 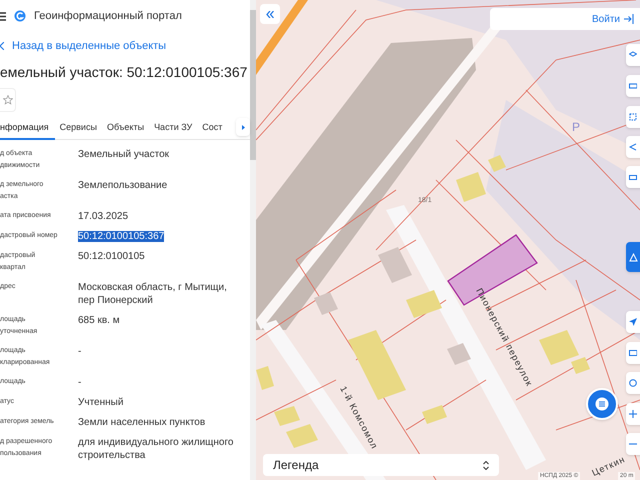 What do you see at coordinates (111, 256) in the screenshot?
I see `field-value: 50:12:0100105` at bounding box center [111, 256].